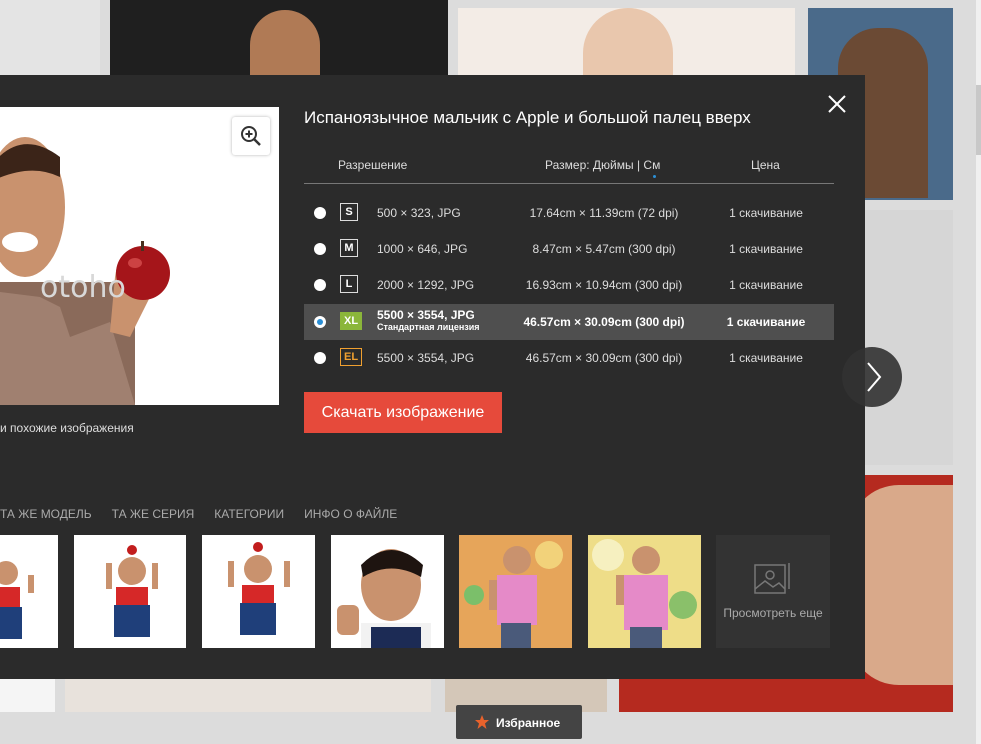 This screenshot has height=744, width=981. I want to click on view-more-label: Просмотреть еще, so click(773, 613).